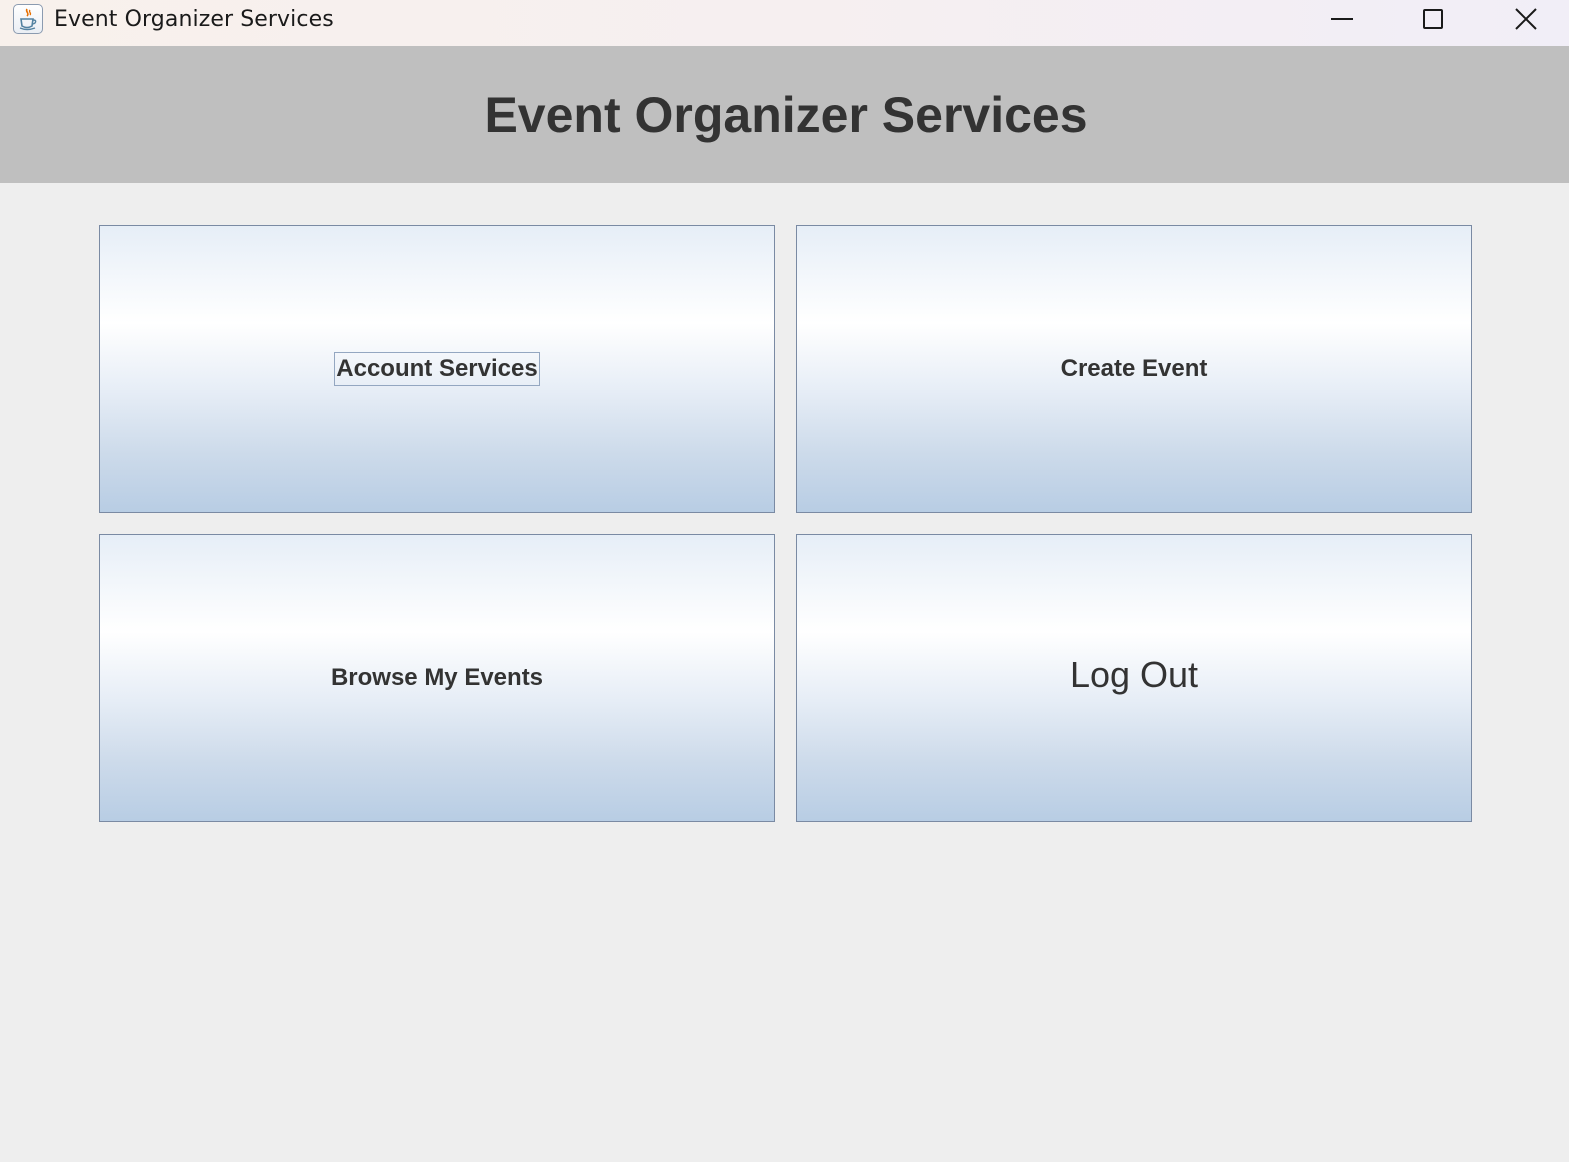 This screenshot has width=1569, height=1162. I want to click on window-titlebar: Event Organizer Services, so click(784, 23).